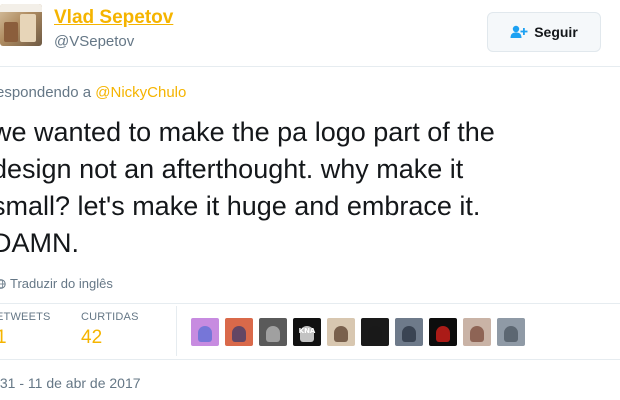  I want to click on stats-bottom-divider, so click(310, 359).